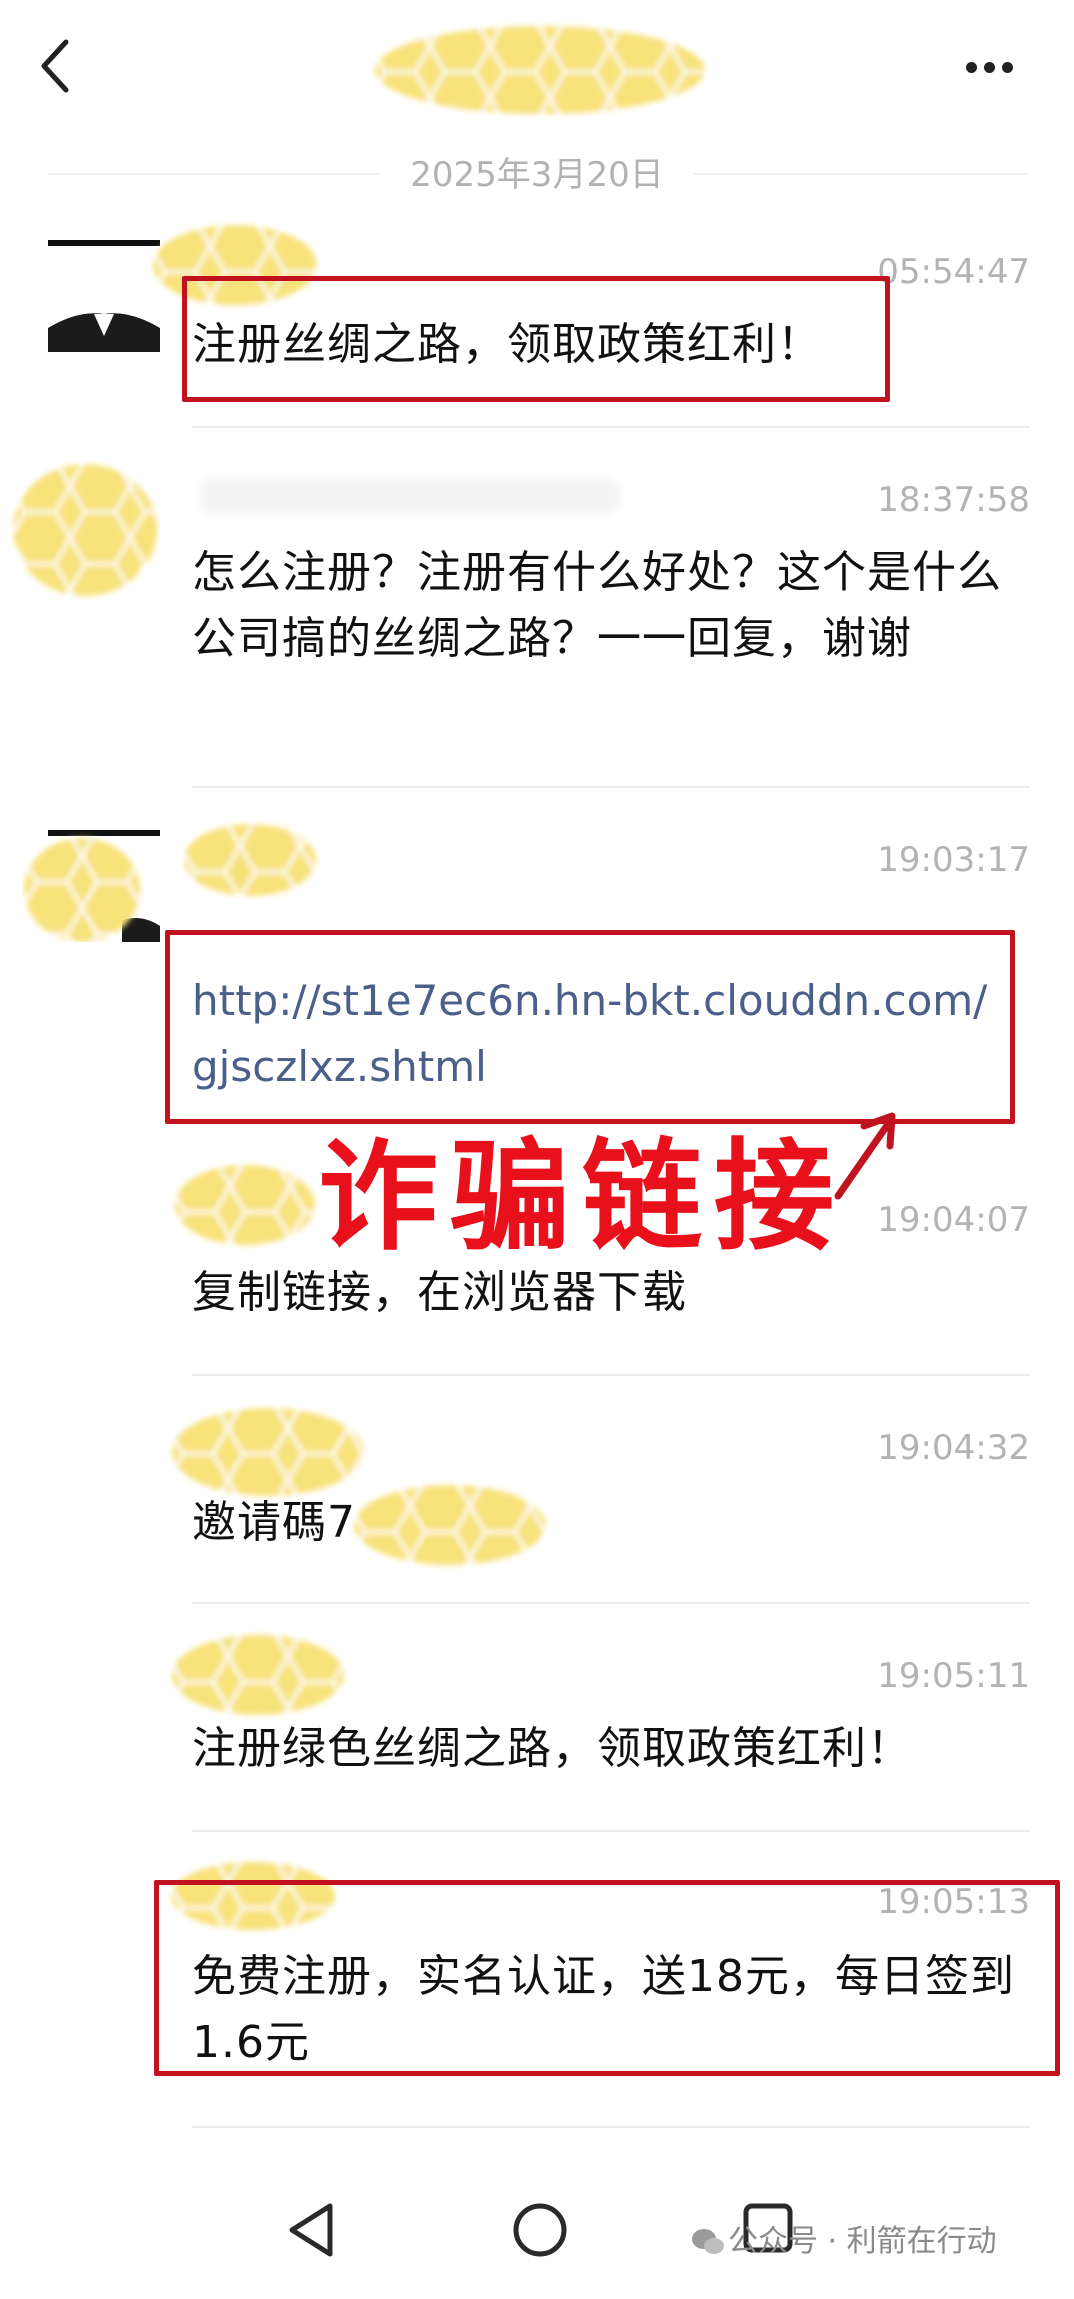 This screenshot has height=2299, width=1074. What do you see at coordinates (540, 2230) in the screenshot?
I see `home-nav-icon` at bounding box center [540, 2230].